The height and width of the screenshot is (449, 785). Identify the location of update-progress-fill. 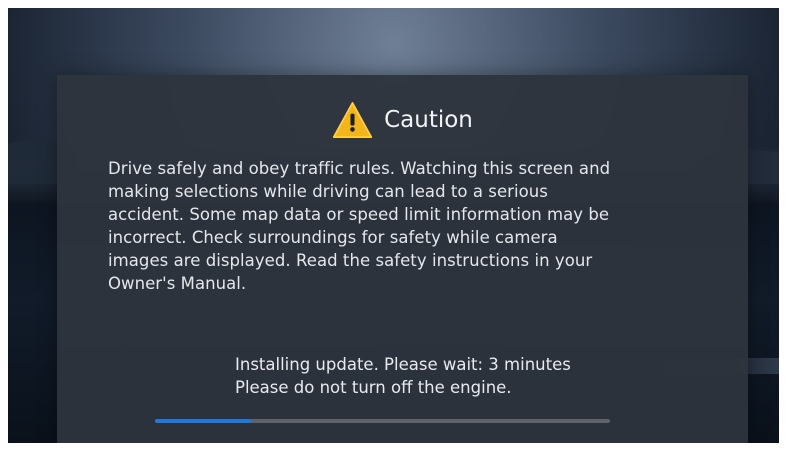
(203, 421).